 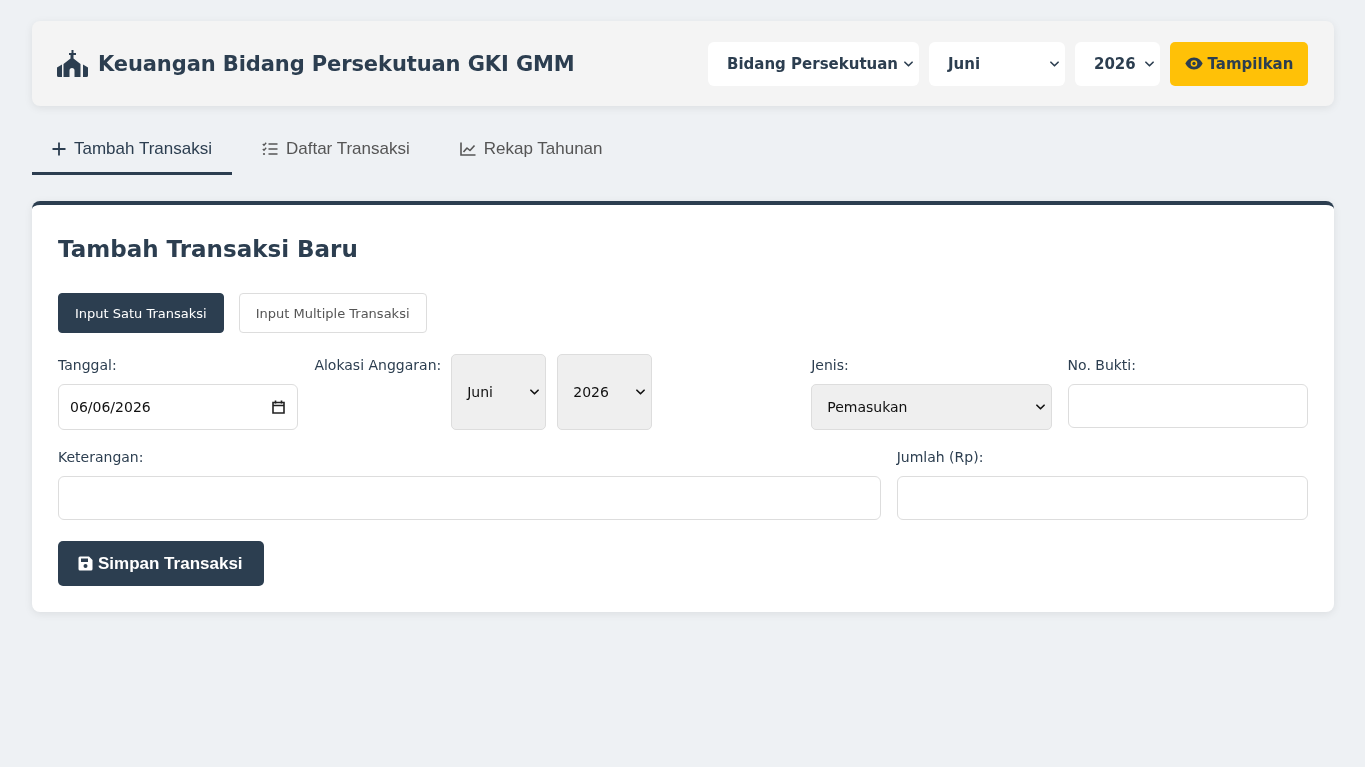 What do you see at coordinates (997, 63) in the screenshot?
I see `filter-select: Juni` at bounding box center [997, 63].